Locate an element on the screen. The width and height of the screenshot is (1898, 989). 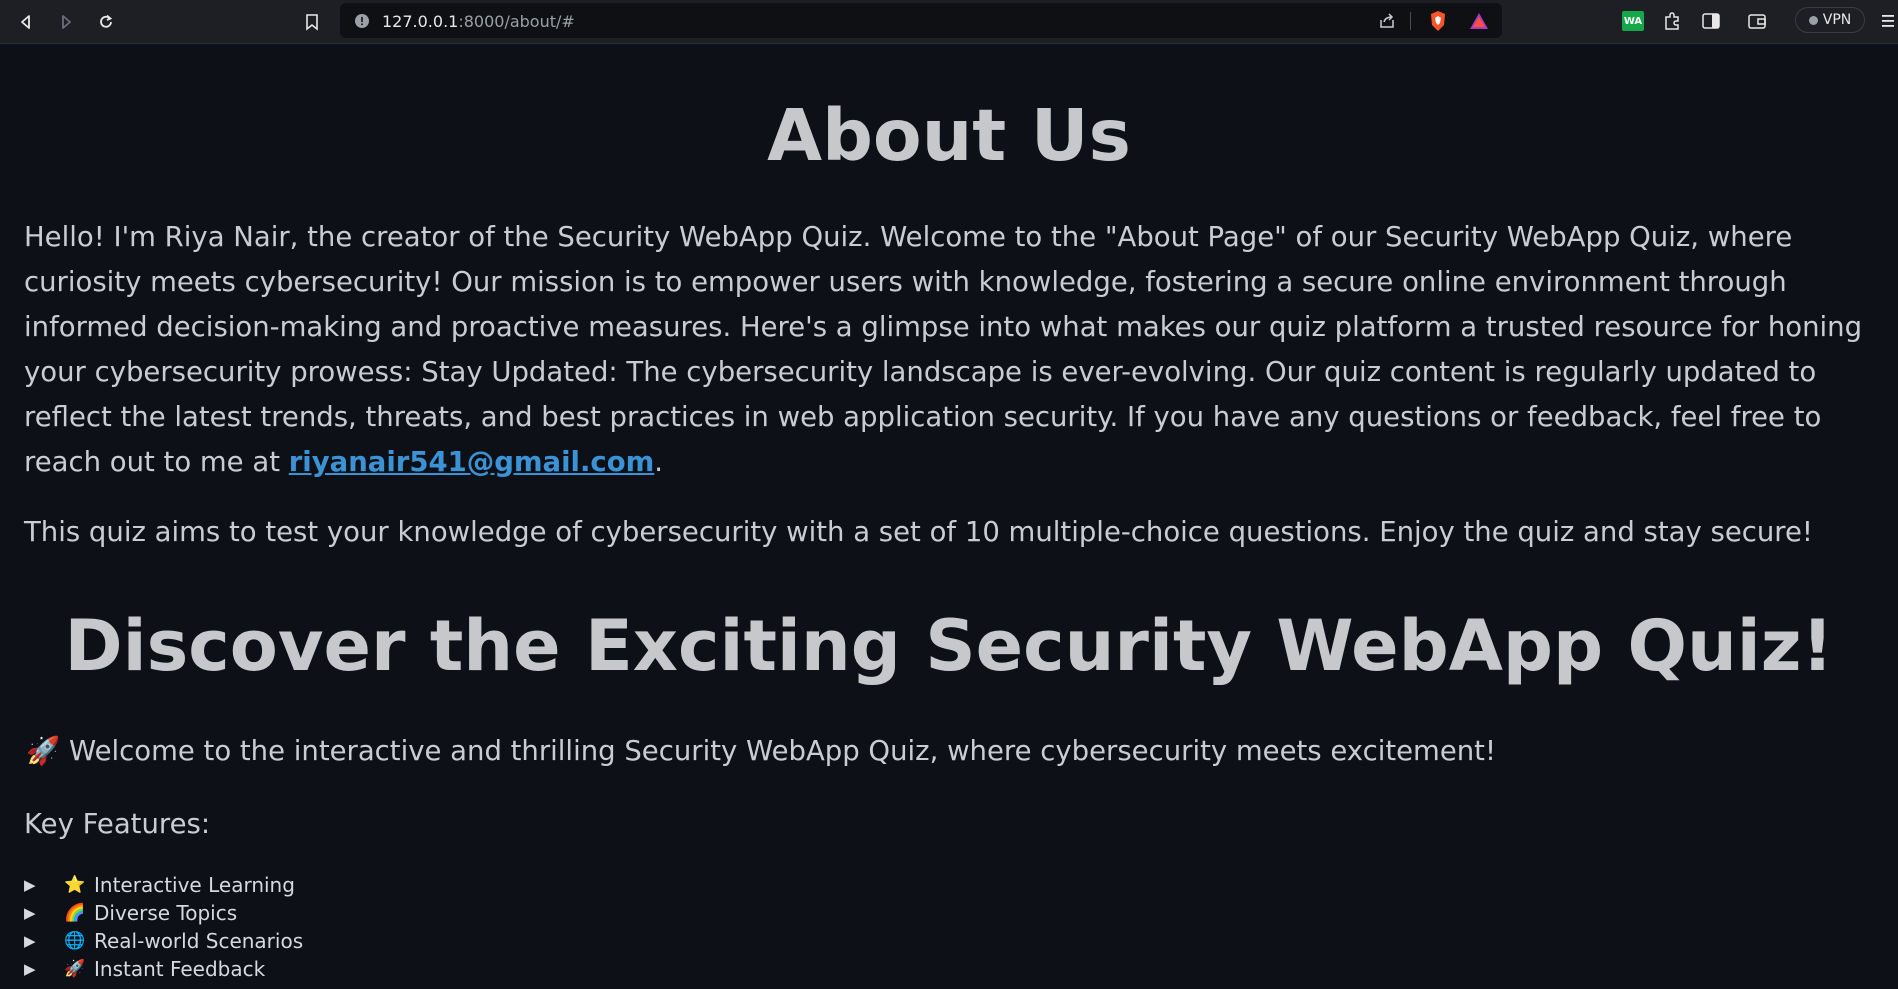
url-text: 127.0.0.1:8000/about/# is located at coordinates (478, 21).